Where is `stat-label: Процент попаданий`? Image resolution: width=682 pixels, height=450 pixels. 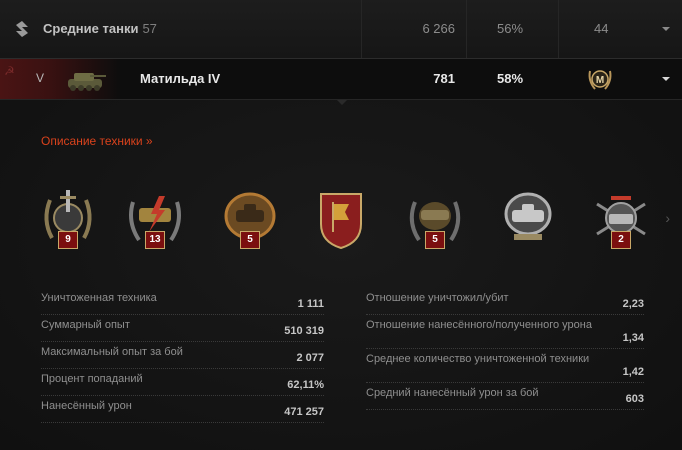
stat-label: Процент попаданий is located at coordinates (92, 379).